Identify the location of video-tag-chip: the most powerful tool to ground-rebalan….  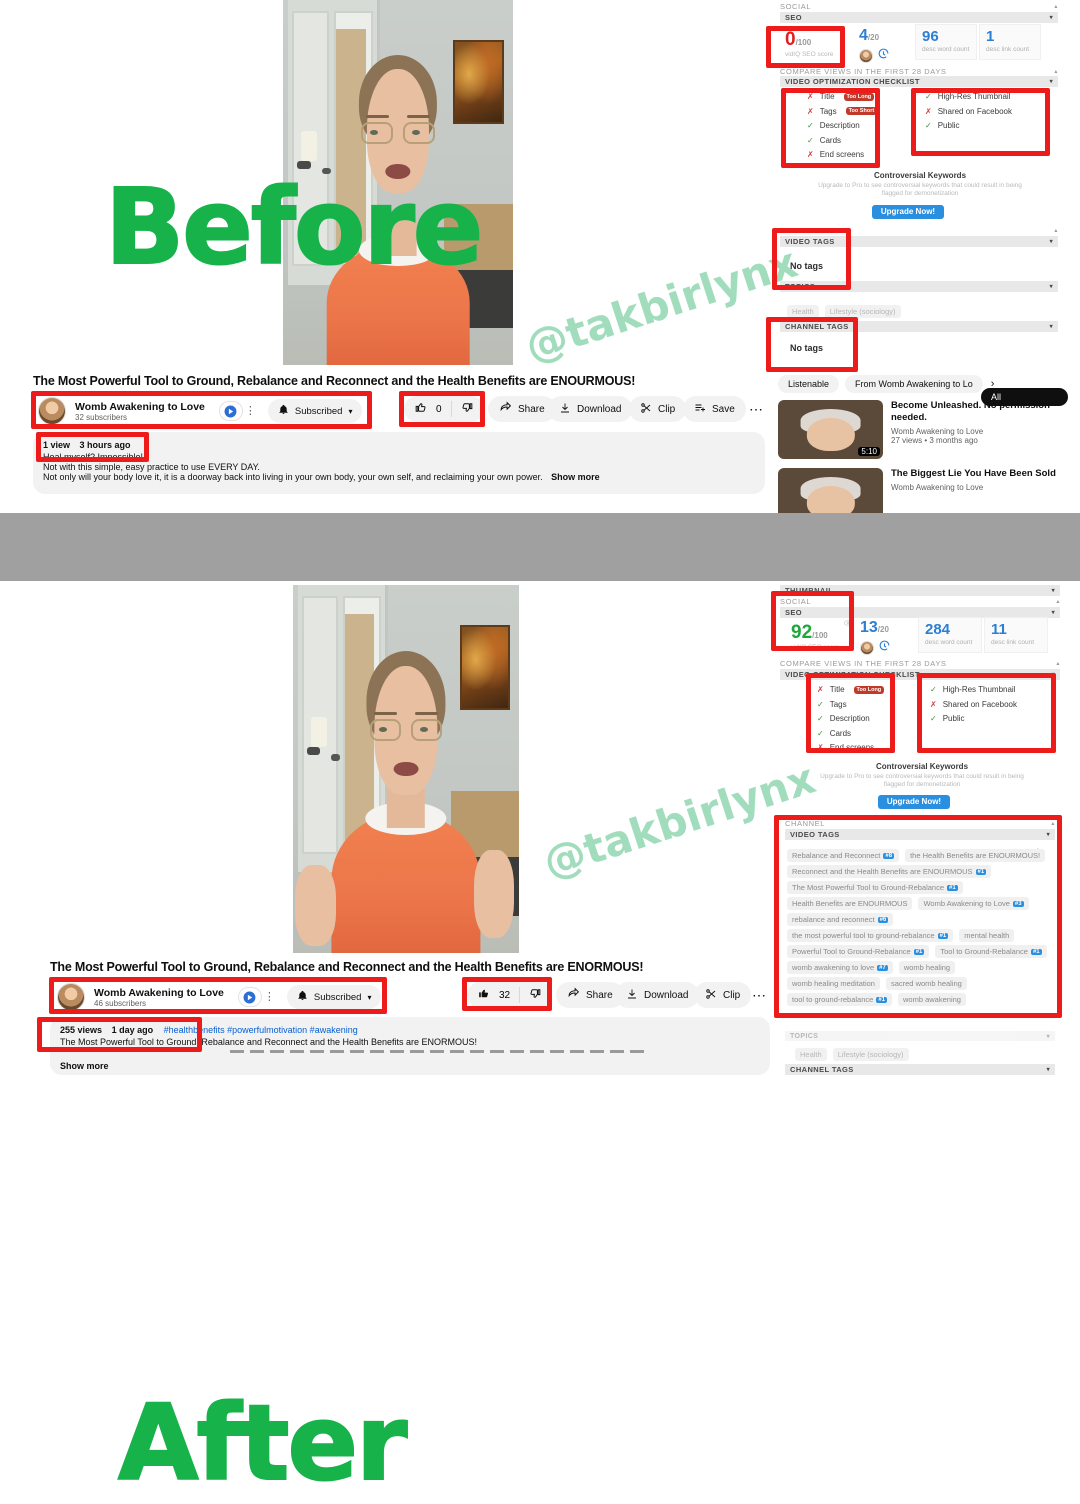
(870, 935).